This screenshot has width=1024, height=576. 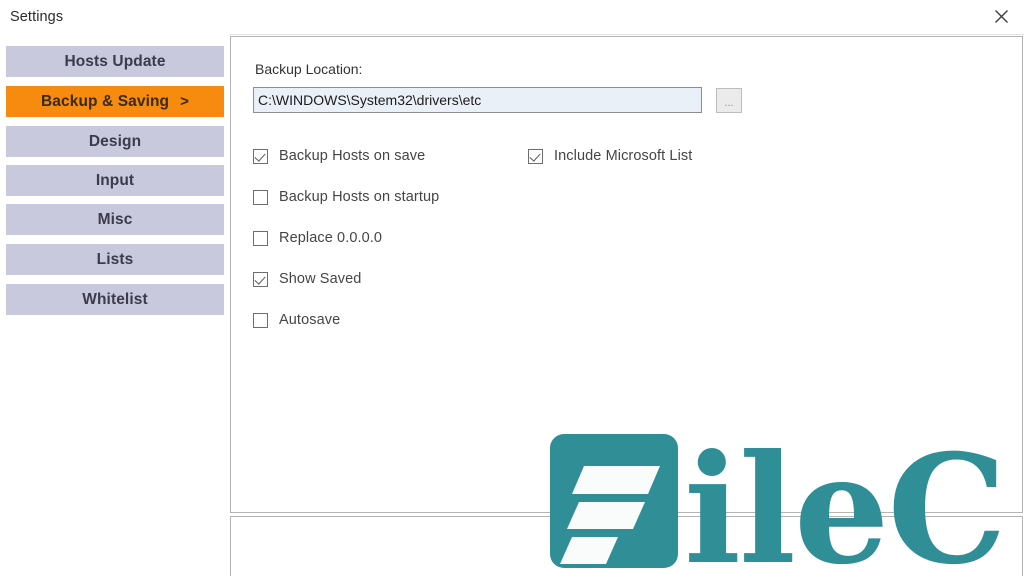 I want to click on backup-location-label: Backup Location:, so click(x=309, y=69).